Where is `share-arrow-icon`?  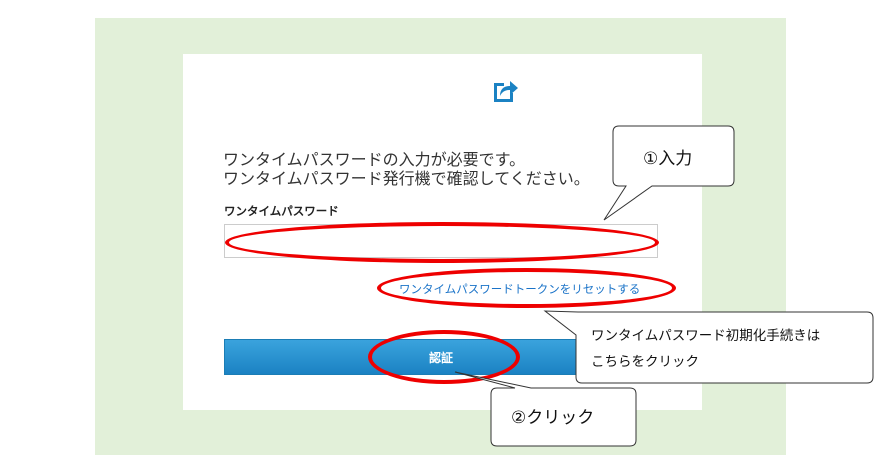 share-arrow-icon is located at coordinates (506, 91).